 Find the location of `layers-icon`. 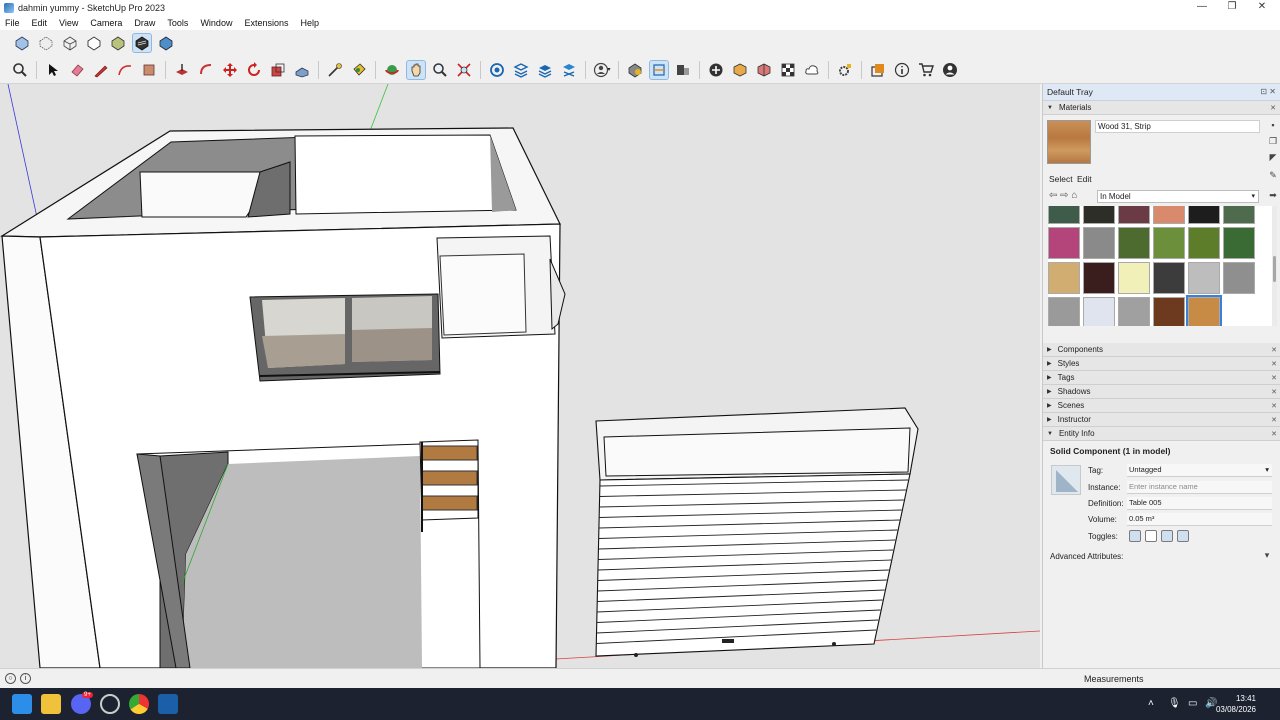

layers-icon is located at coordinates (545, 70).